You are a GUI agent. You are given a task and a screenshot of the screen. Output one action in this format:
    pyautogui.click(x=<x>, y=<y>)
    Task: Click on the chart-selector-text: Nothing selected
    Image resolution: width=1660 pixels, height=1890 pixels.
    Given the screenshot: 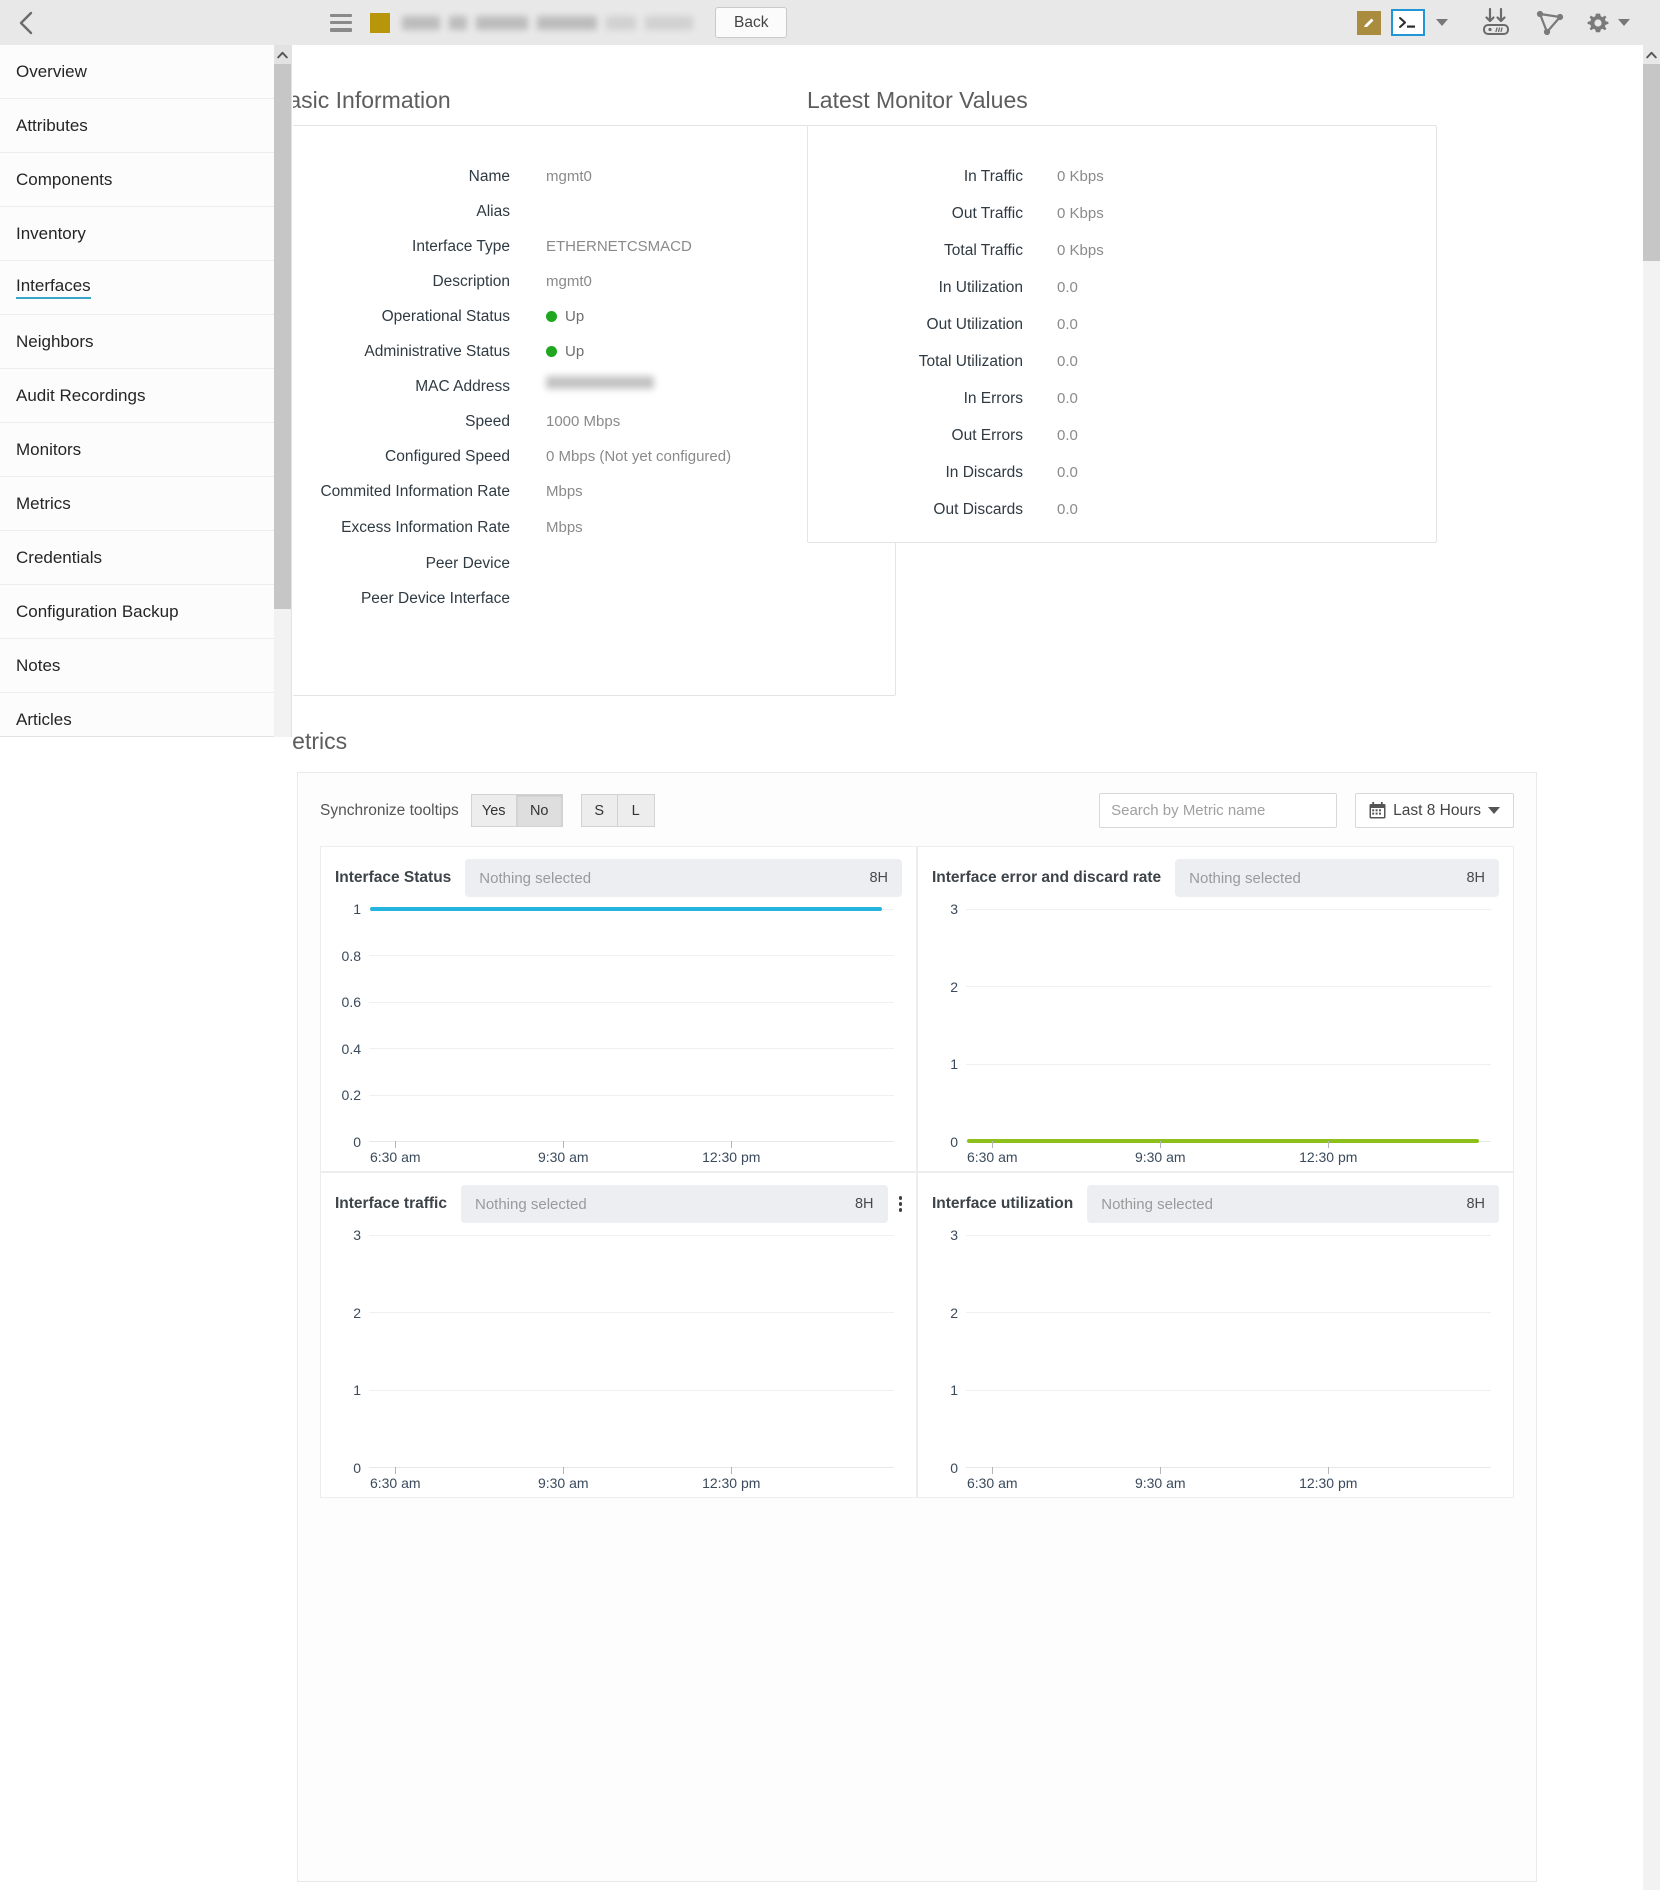 What is the action you would take?
    pyautogui.click(x=530, y=1204)
    